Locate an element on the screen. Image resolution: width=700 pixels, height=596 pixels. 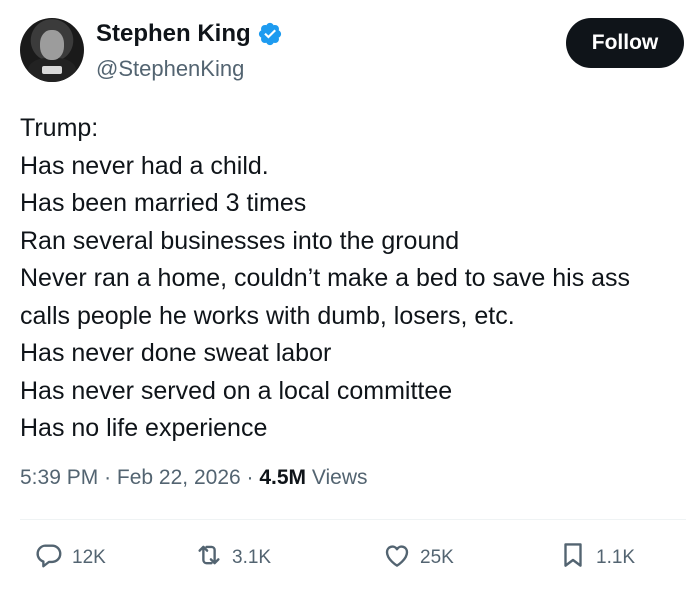
repost-button: 3.1K is located at coordinates (232, 558).